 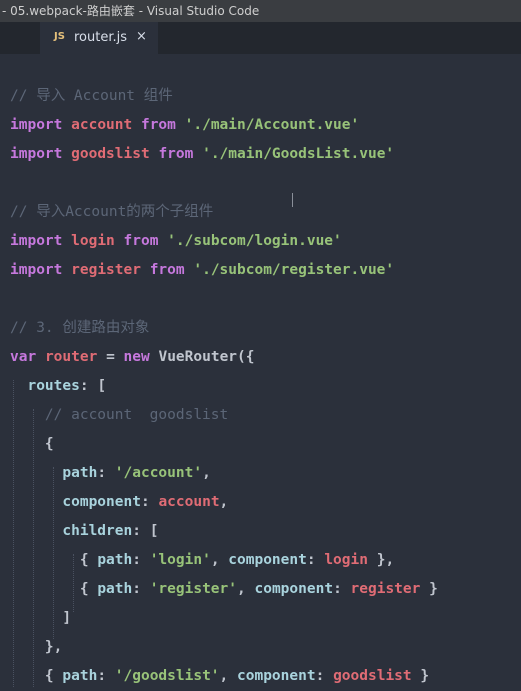 What do you see at coordinates (136, 415) in the screenshot?
I see `comment: // account goodslist` at bounding box center [136, 415].